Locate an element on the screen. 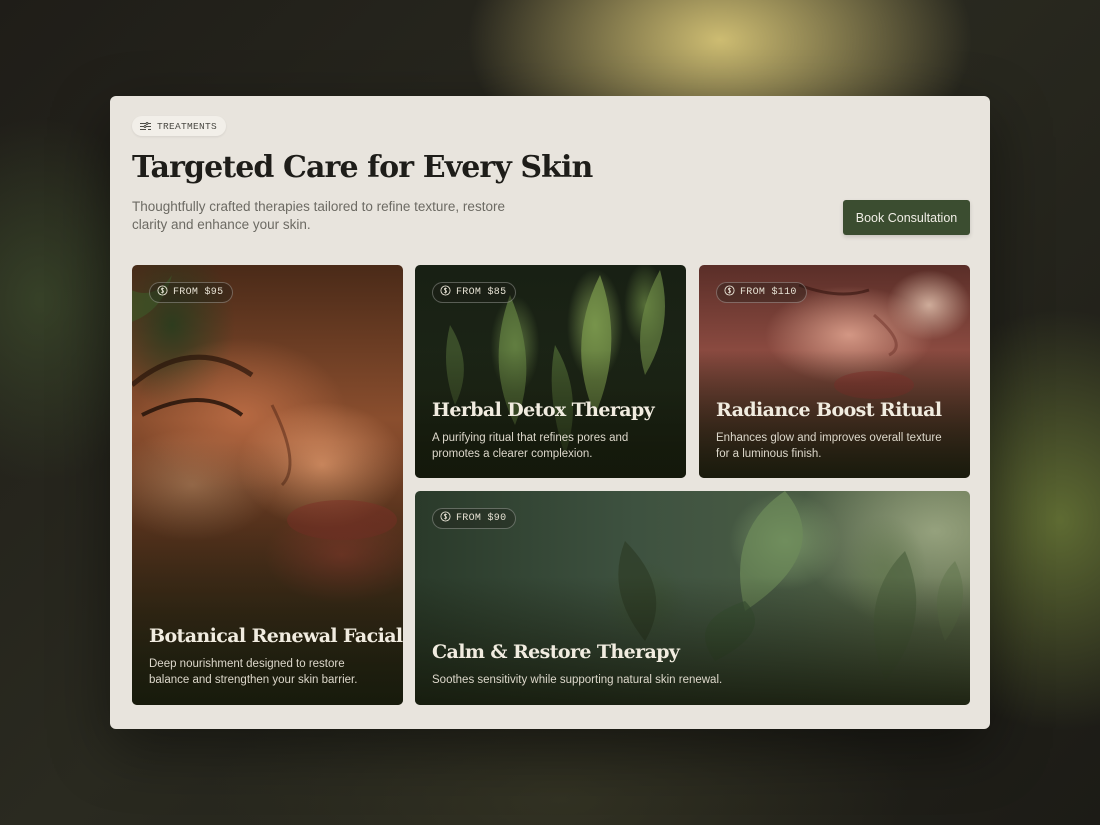  price-label: FROM $90 is located at coordinates (481, 518).